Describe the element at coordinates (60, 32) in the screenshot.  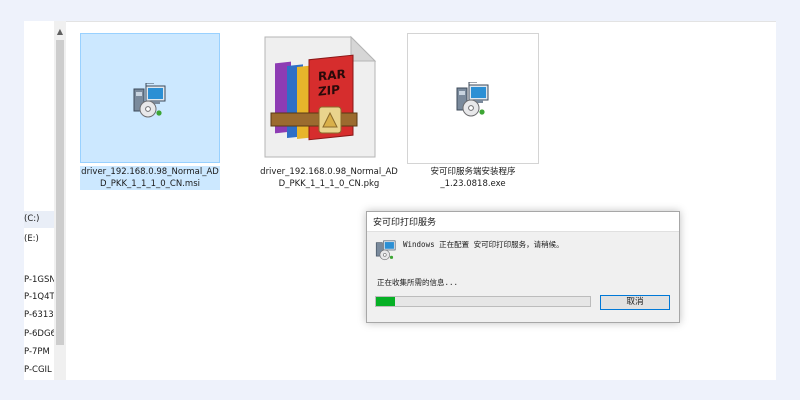
I see `scroll-up-arrow-icon: ▲` at that location.